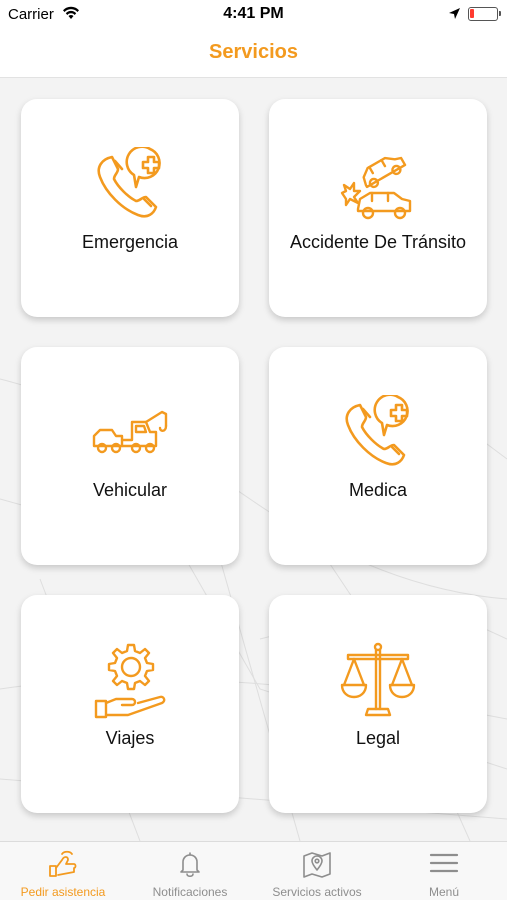 The height and width of the screenshot is (900, 507). I want to click on tab-pedir-asistencia: Pedir asistencia, so click(63, 871).